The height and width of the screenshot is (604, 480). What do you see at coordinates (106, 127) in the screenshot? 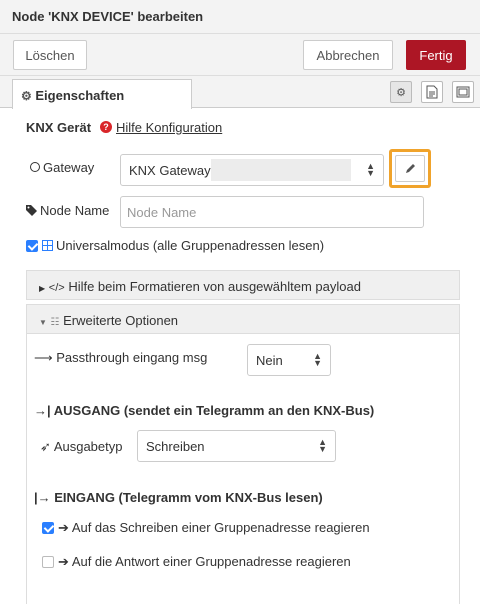
I see `help-icon: ?` at bounding box center [106, 127].